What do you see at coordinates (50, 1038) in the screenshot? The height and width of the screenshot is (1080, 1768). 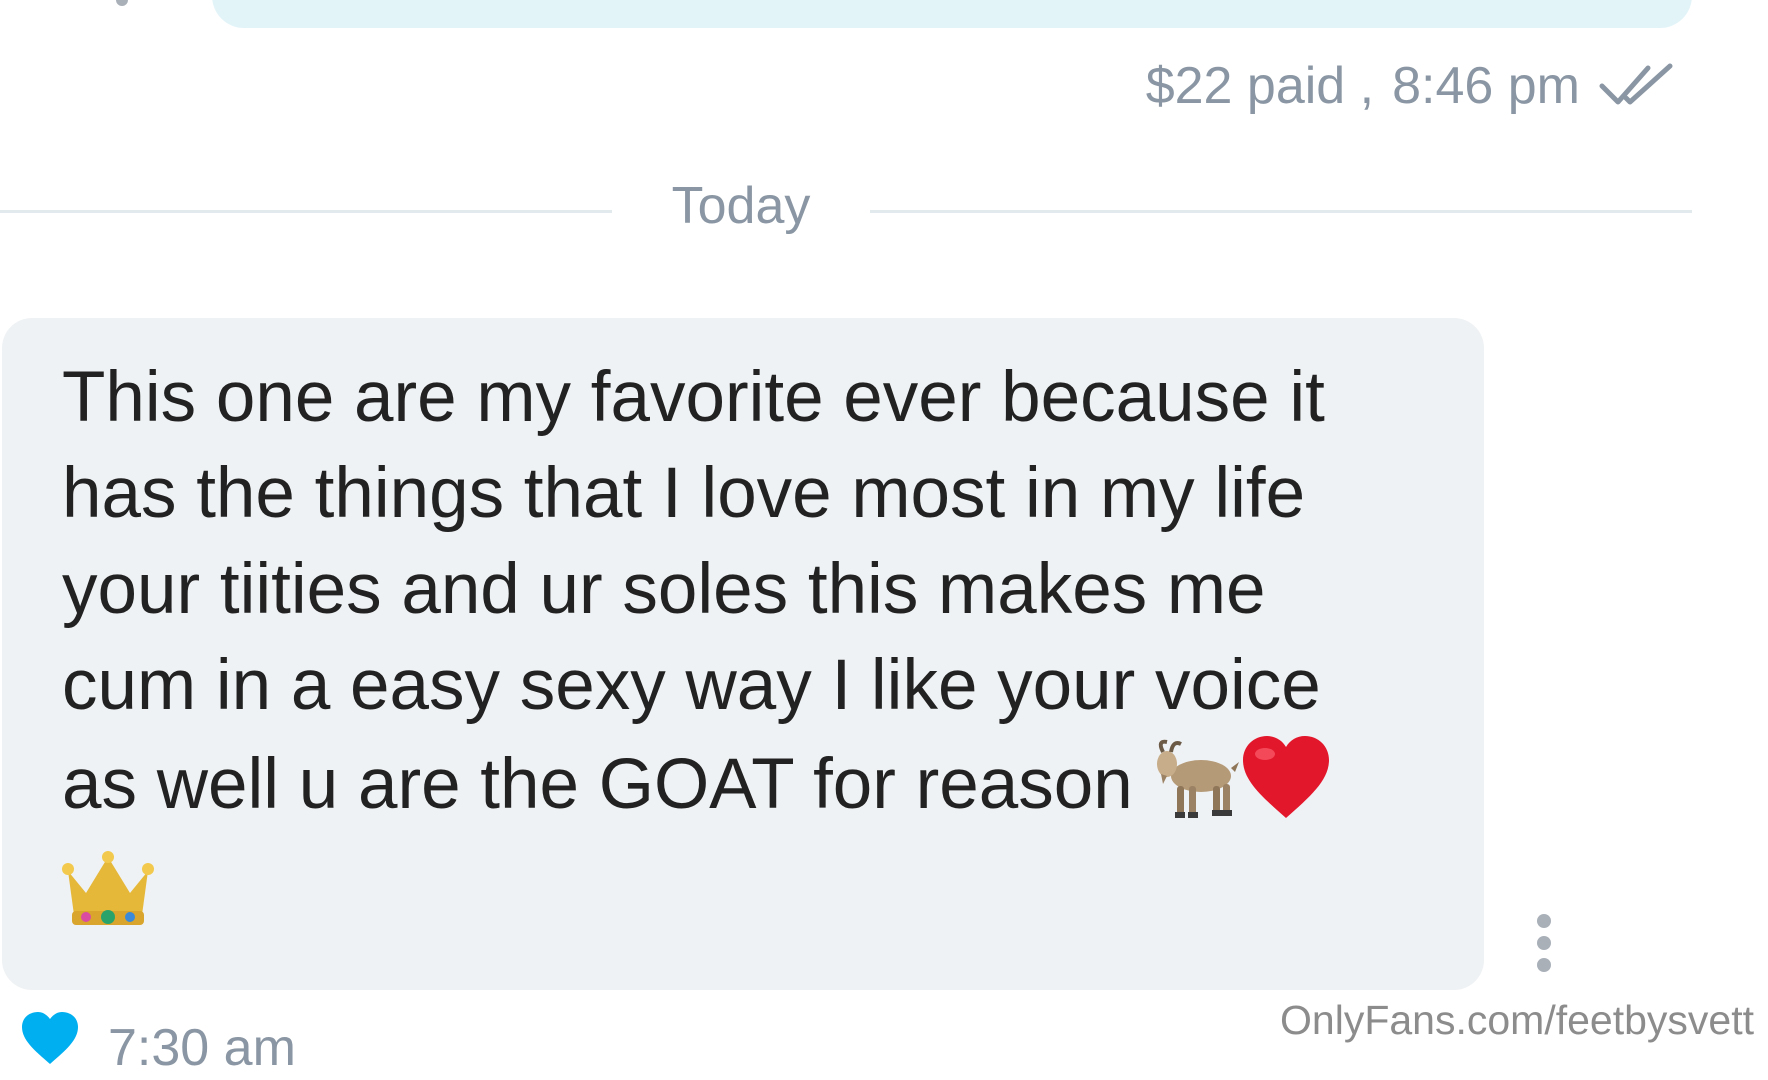 I see `heart-icon` at bounding box center [50, 1038].